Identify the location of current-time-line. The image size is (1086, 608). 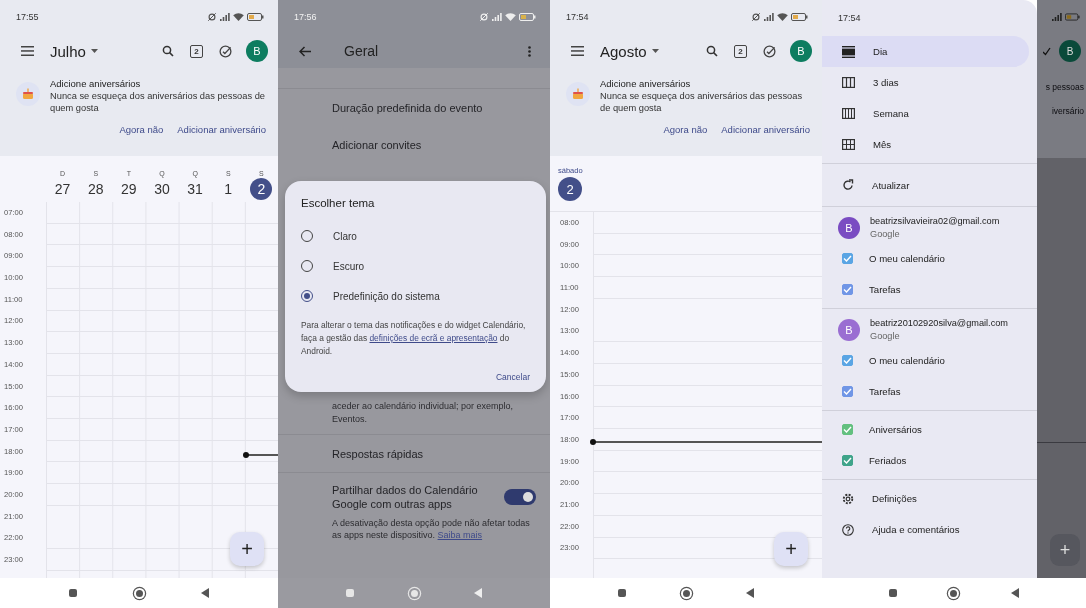
(262, 455).